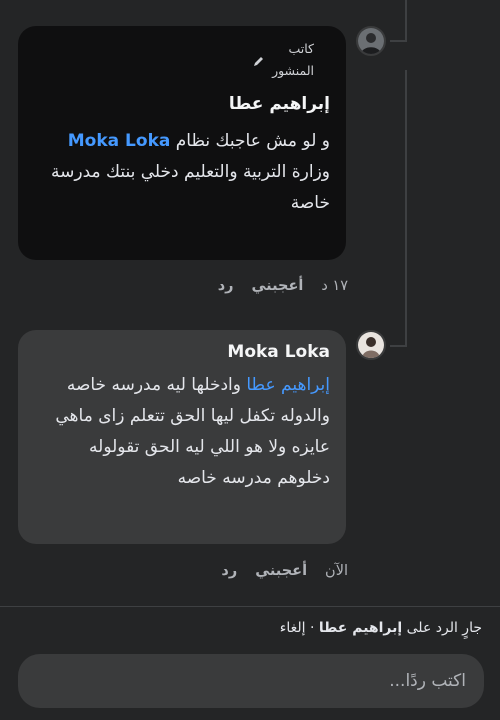  What do you see at coordinates (258, 61) in the screenshot?
I see `pencil-icon` at bounding box center [258, 61].